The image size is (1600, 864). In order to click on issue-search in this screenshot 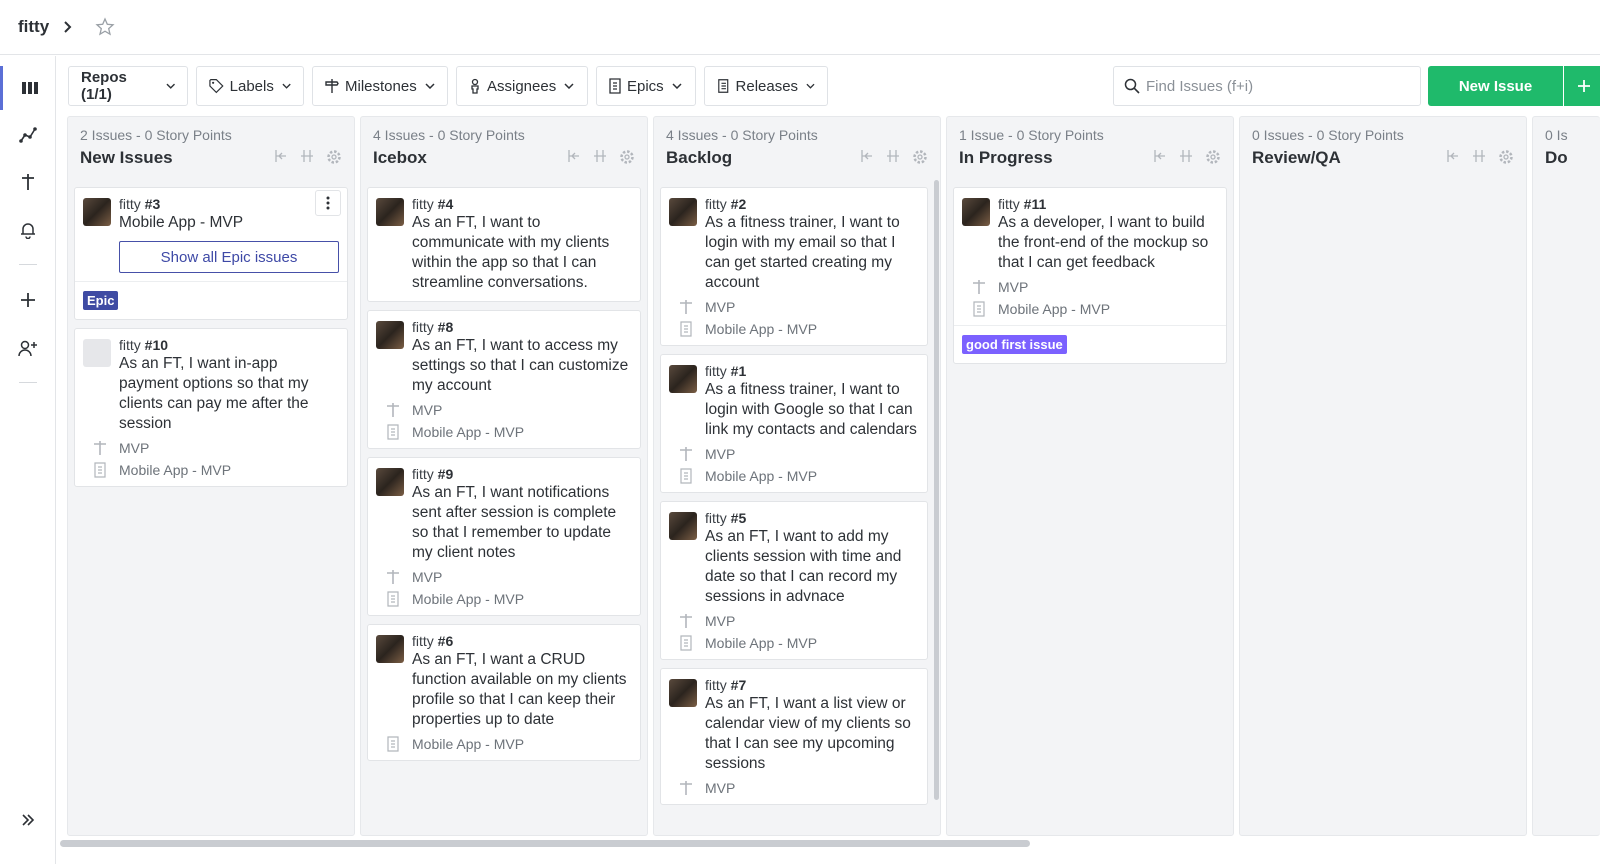, I will do `click(1267, 86)`.